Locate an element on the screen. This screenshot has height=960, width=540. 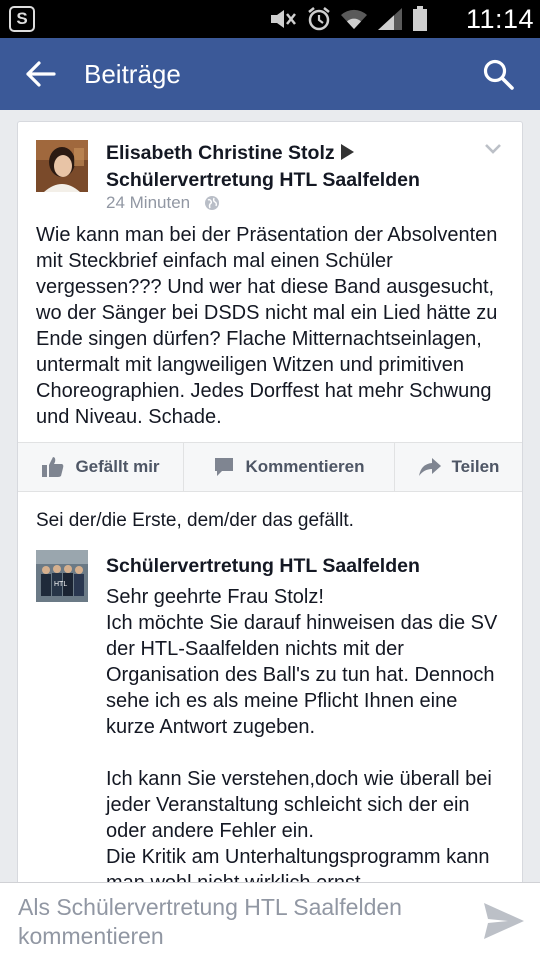
post-options-chevron is located at coordinates (493, 148).